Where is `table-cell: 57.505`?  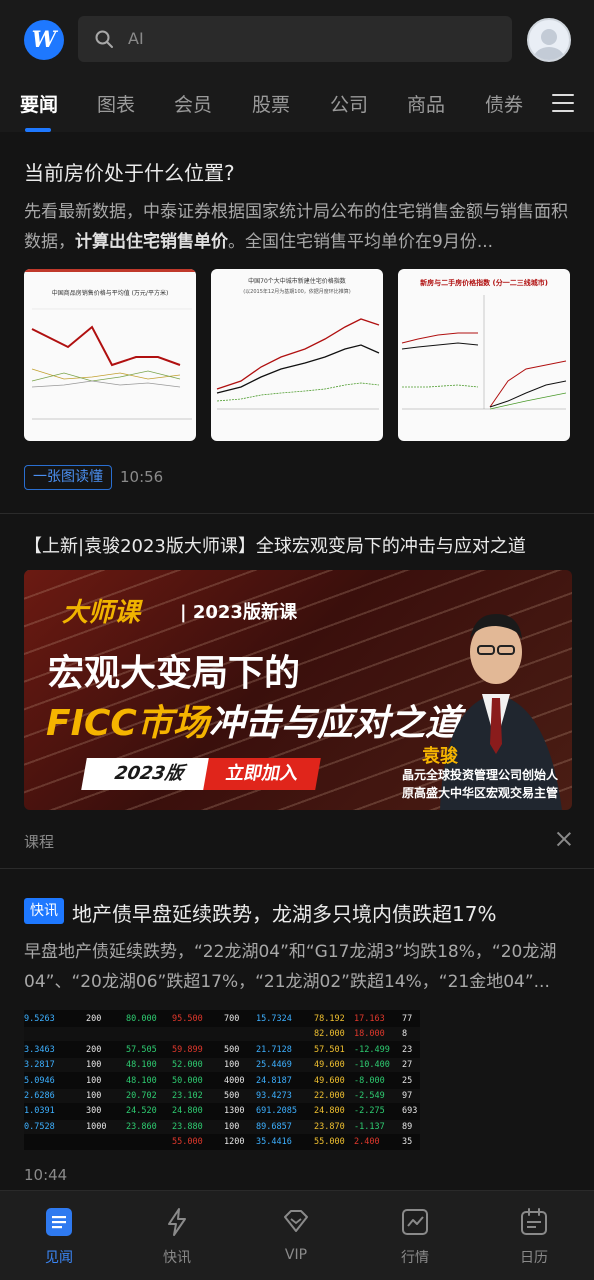
table-cell: 57.505 is located at coordinates (141, 1049).